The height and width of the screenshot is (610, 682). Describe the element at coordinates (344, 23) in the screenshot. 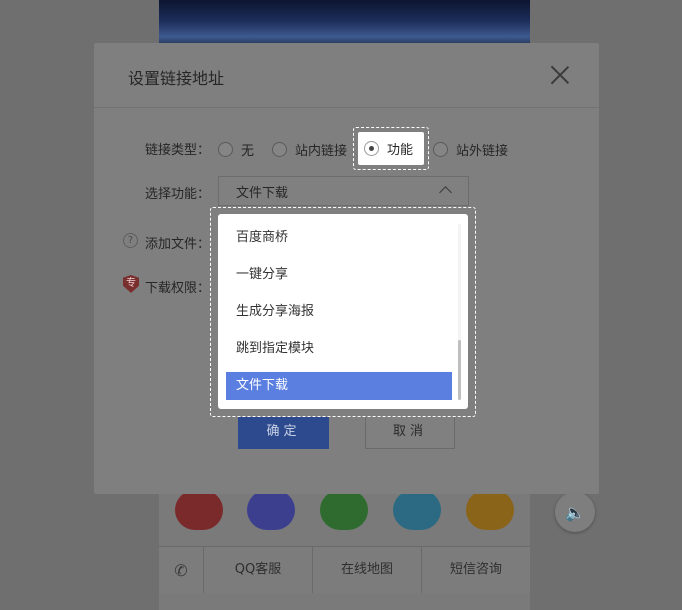

I see `banner-image` at that location.